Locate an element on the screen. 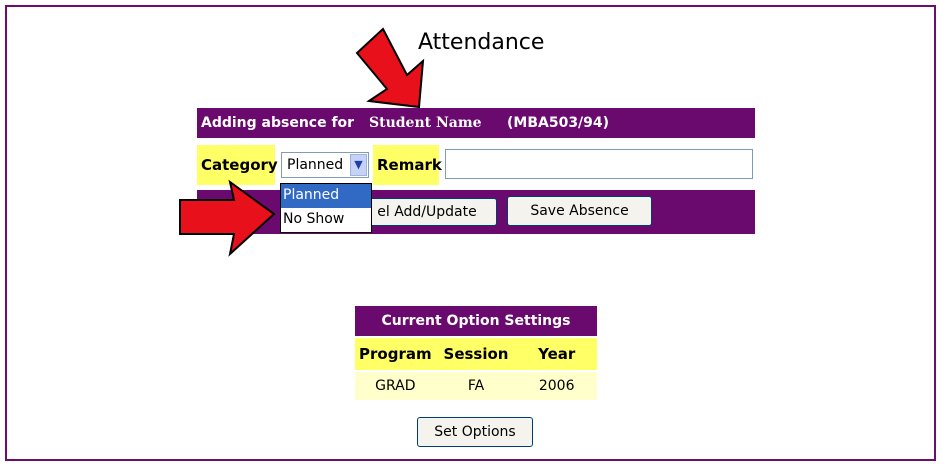 The image size is (945, 468). save-absence-button: Save Absence is located at coordinates (579, 211).